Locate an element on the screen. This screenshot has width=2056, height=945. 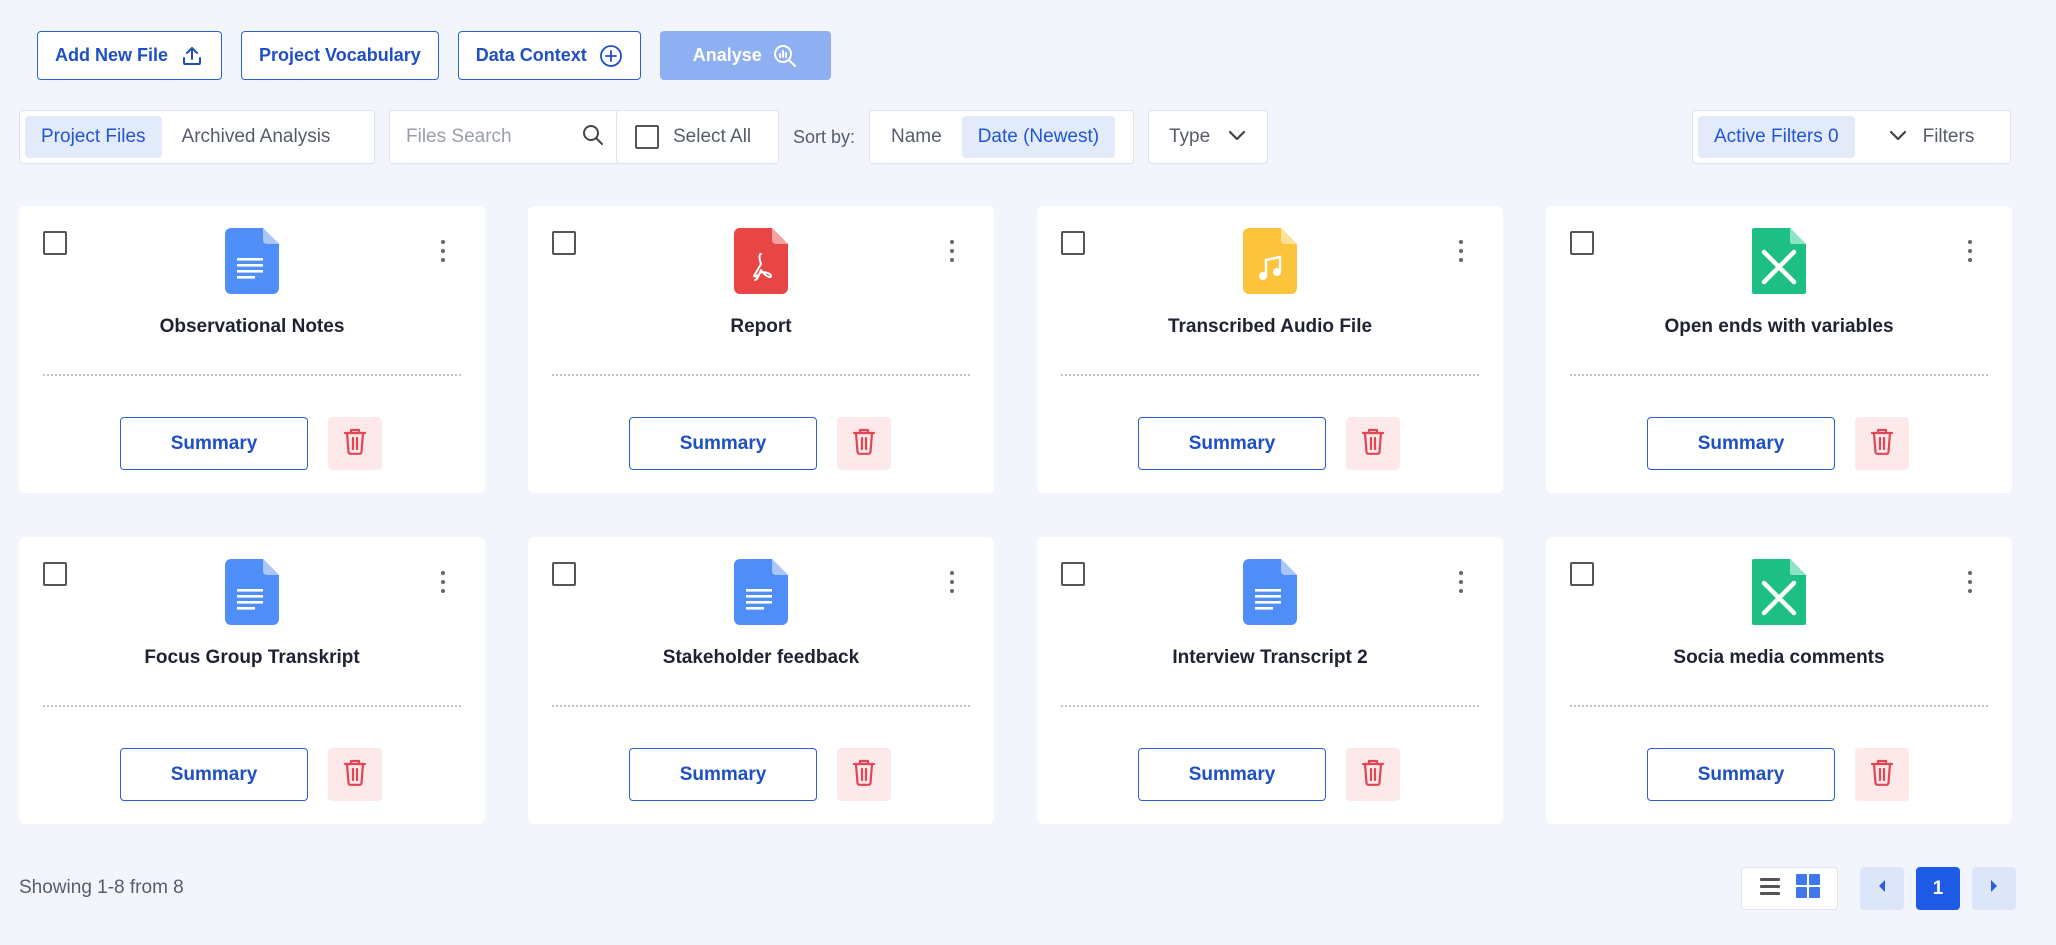
tab-project-files: Project Files is located at coordinates (93, 137).